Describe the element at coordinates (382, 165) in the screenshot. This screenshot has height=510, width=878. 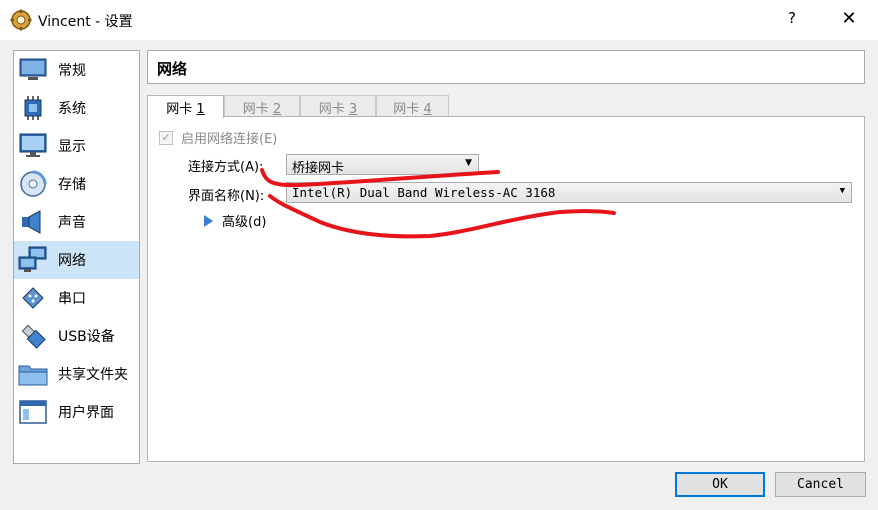
I see `attached-to-select: 桥接网卡 ▼` at that location.